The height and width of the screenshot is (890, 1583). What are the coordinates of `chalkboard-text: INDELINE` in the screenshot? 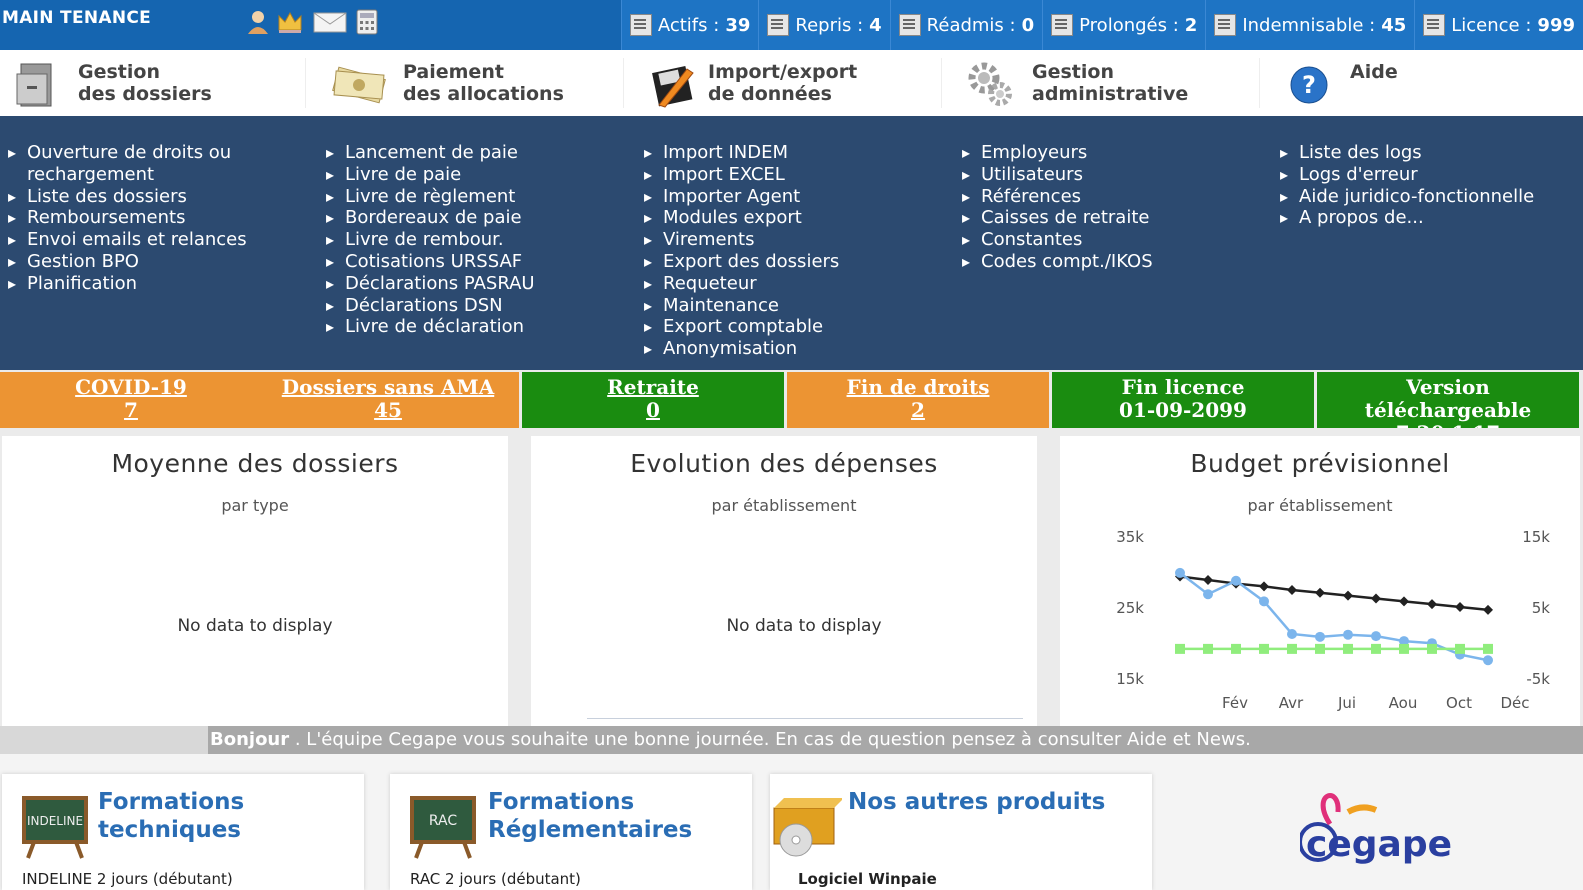 It's located at (55, 821).